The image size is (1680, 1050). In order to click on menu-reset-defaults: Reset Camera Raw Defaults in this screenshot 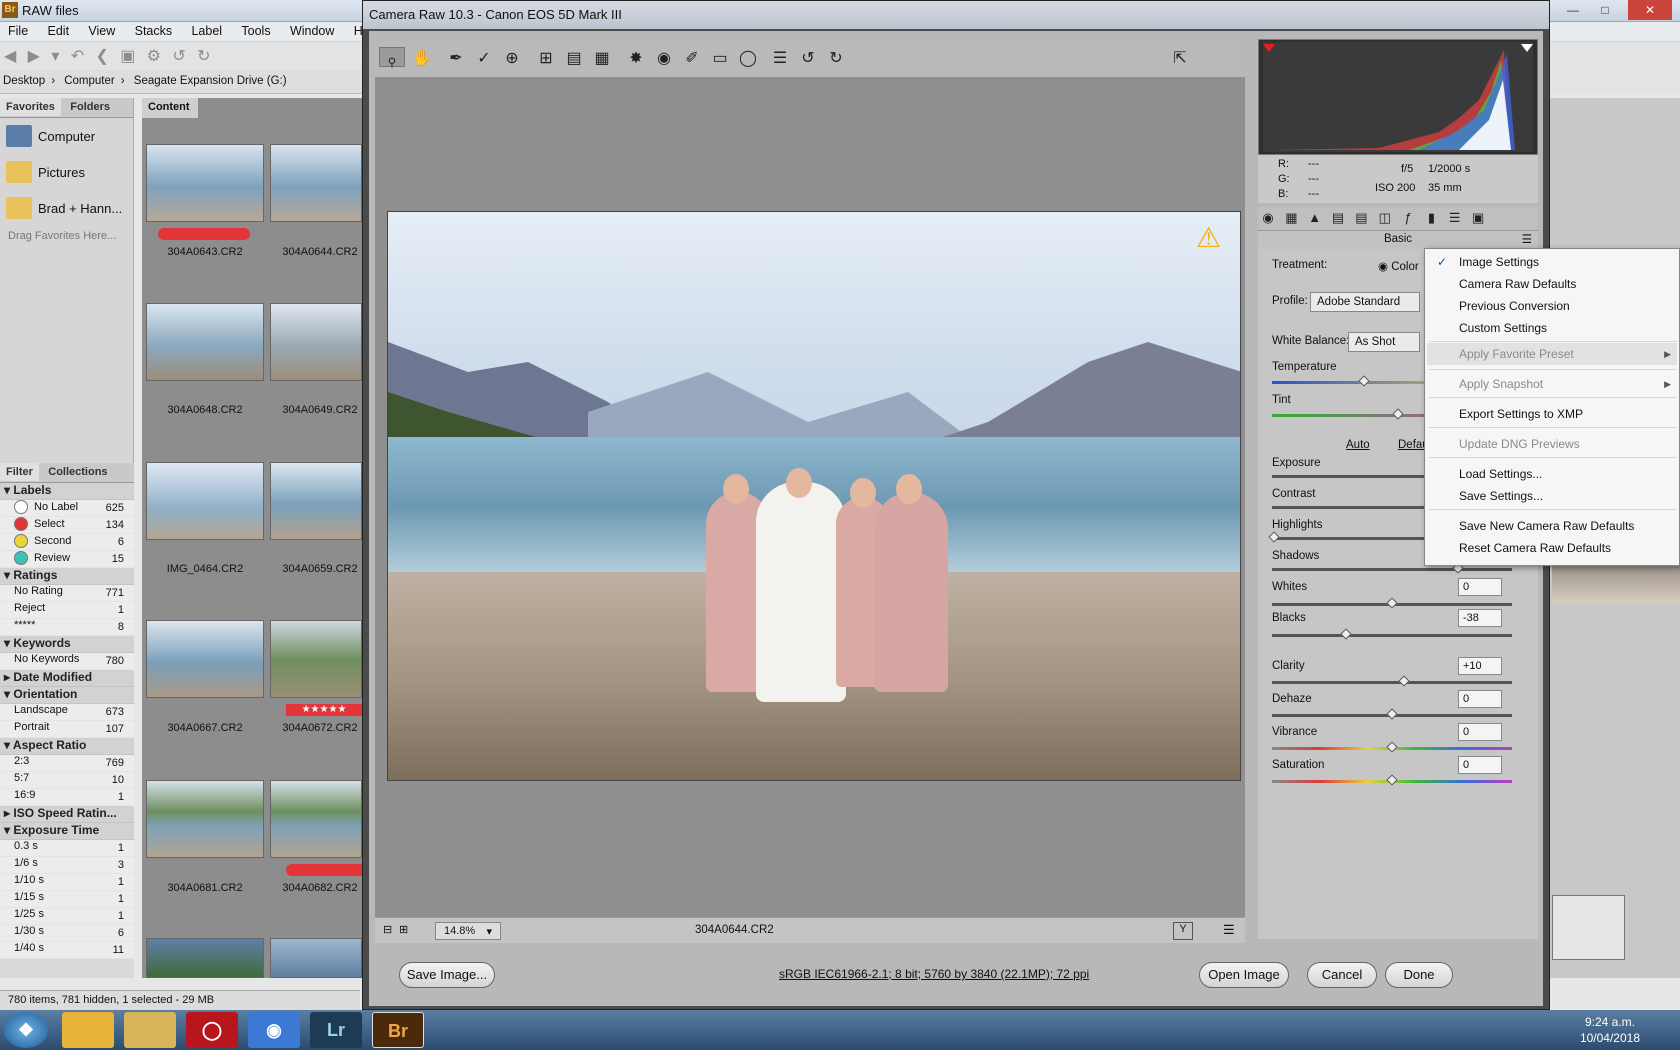, I will do `click(1535, 548)`.